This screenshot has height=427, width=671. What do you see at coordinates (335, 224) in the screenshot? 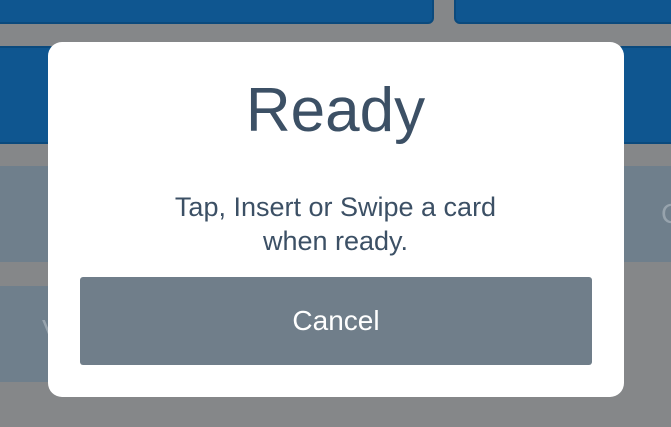
I see `dialog-message: Tap, Insert or Swipe a card when ready.` at bounding box center [335, 224].